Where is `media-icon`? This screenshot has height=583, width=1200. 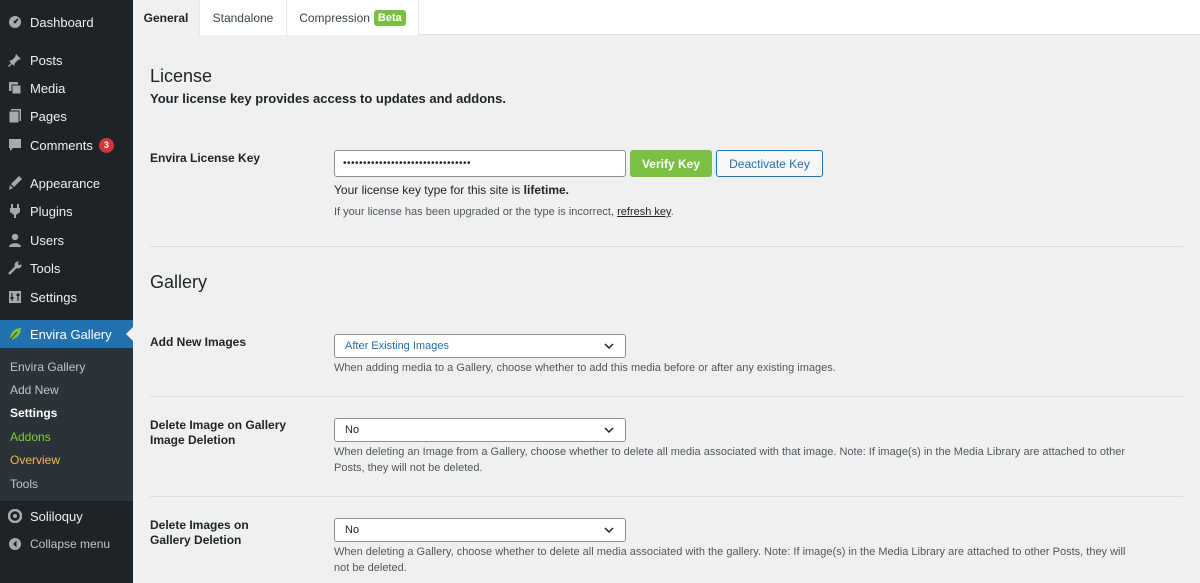
media-icon is located at coordinates (15, 88).